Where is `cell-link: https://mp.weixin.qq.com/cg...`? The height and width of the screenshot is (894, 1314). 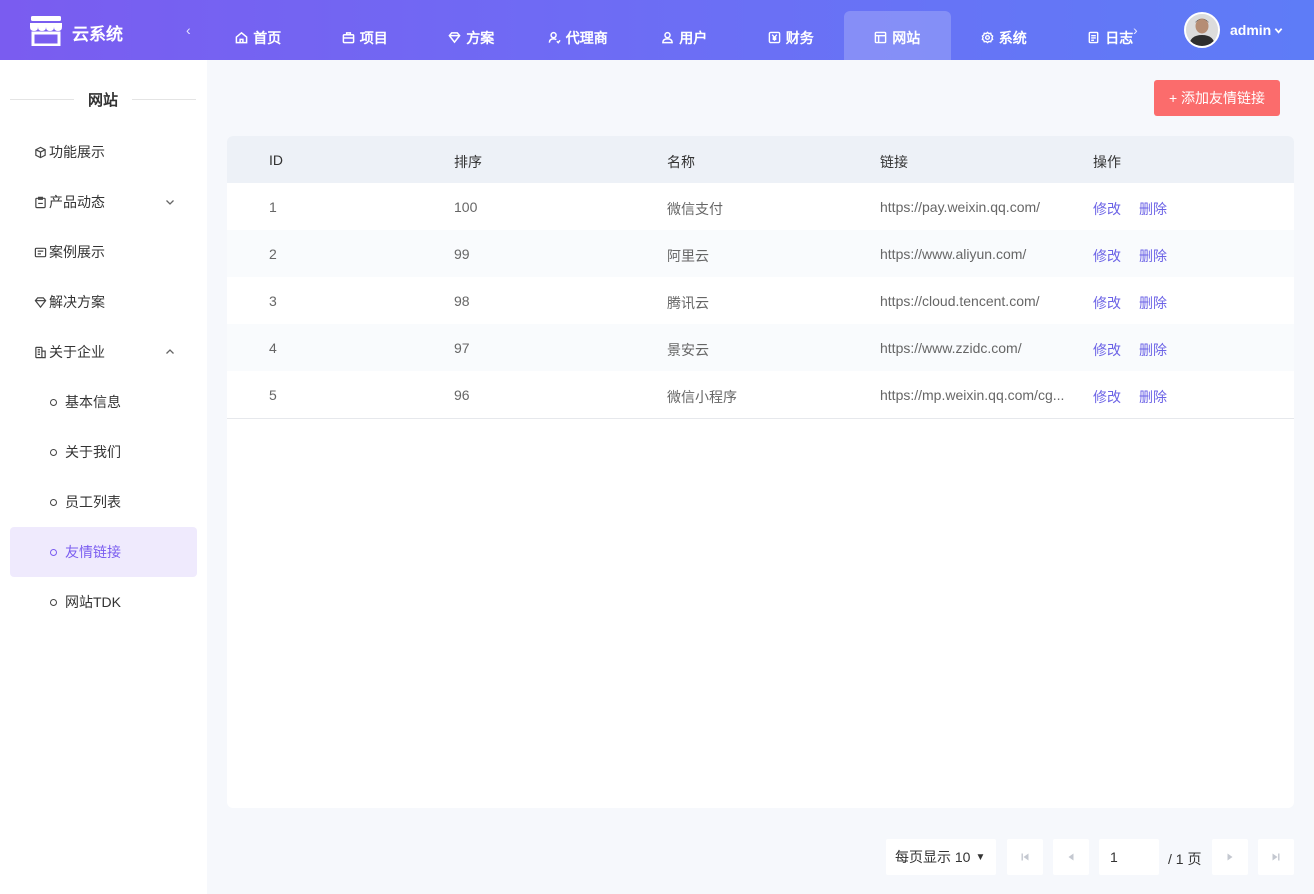
cell-link: https://mp.weixin.qq.com/cg... is located at coordinates (972, 395).